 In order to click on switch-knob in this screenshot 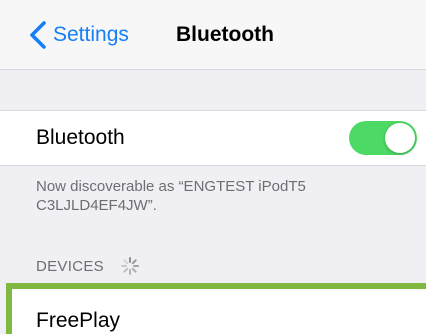, I will do `click(400, 138)`.